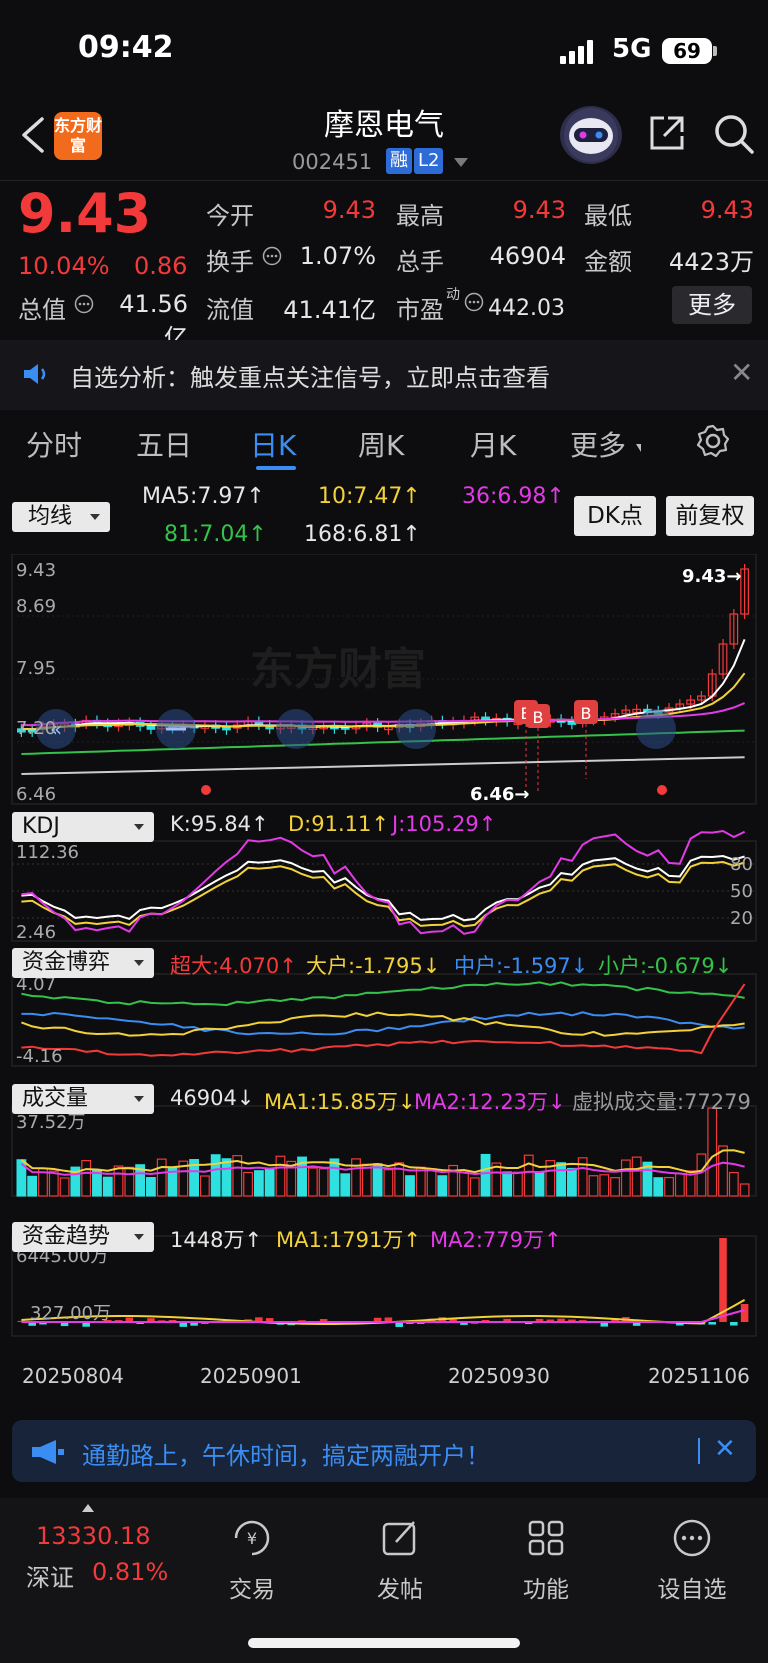 This screenshot has height=1663, width=768. What do you see at coordinates (712, 576) in the screenshot?
I see `high-marker: 9.43→` at bounding box center [712, 576].